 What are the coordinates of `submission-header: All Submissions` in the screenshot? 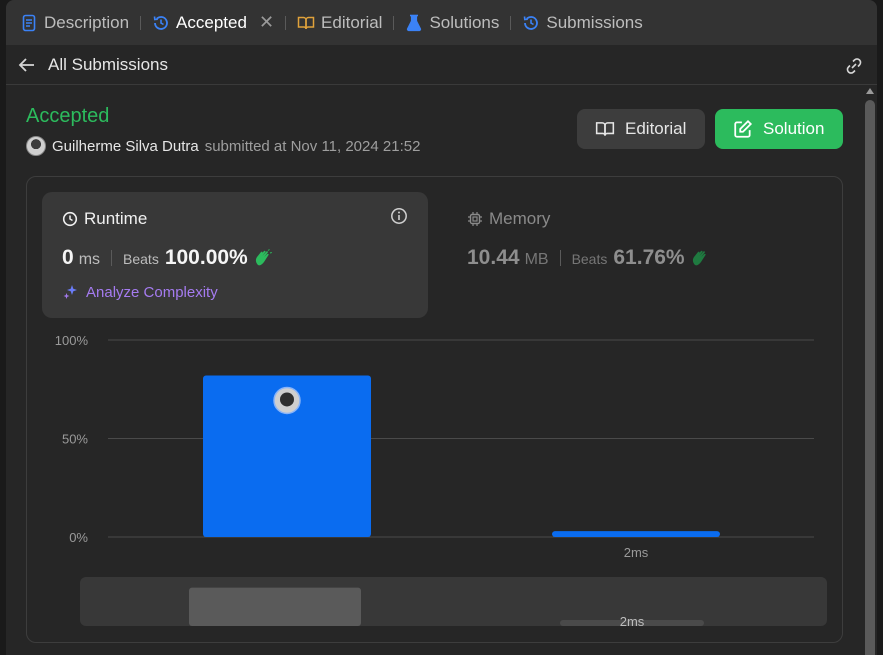 It's located at (441, 65).